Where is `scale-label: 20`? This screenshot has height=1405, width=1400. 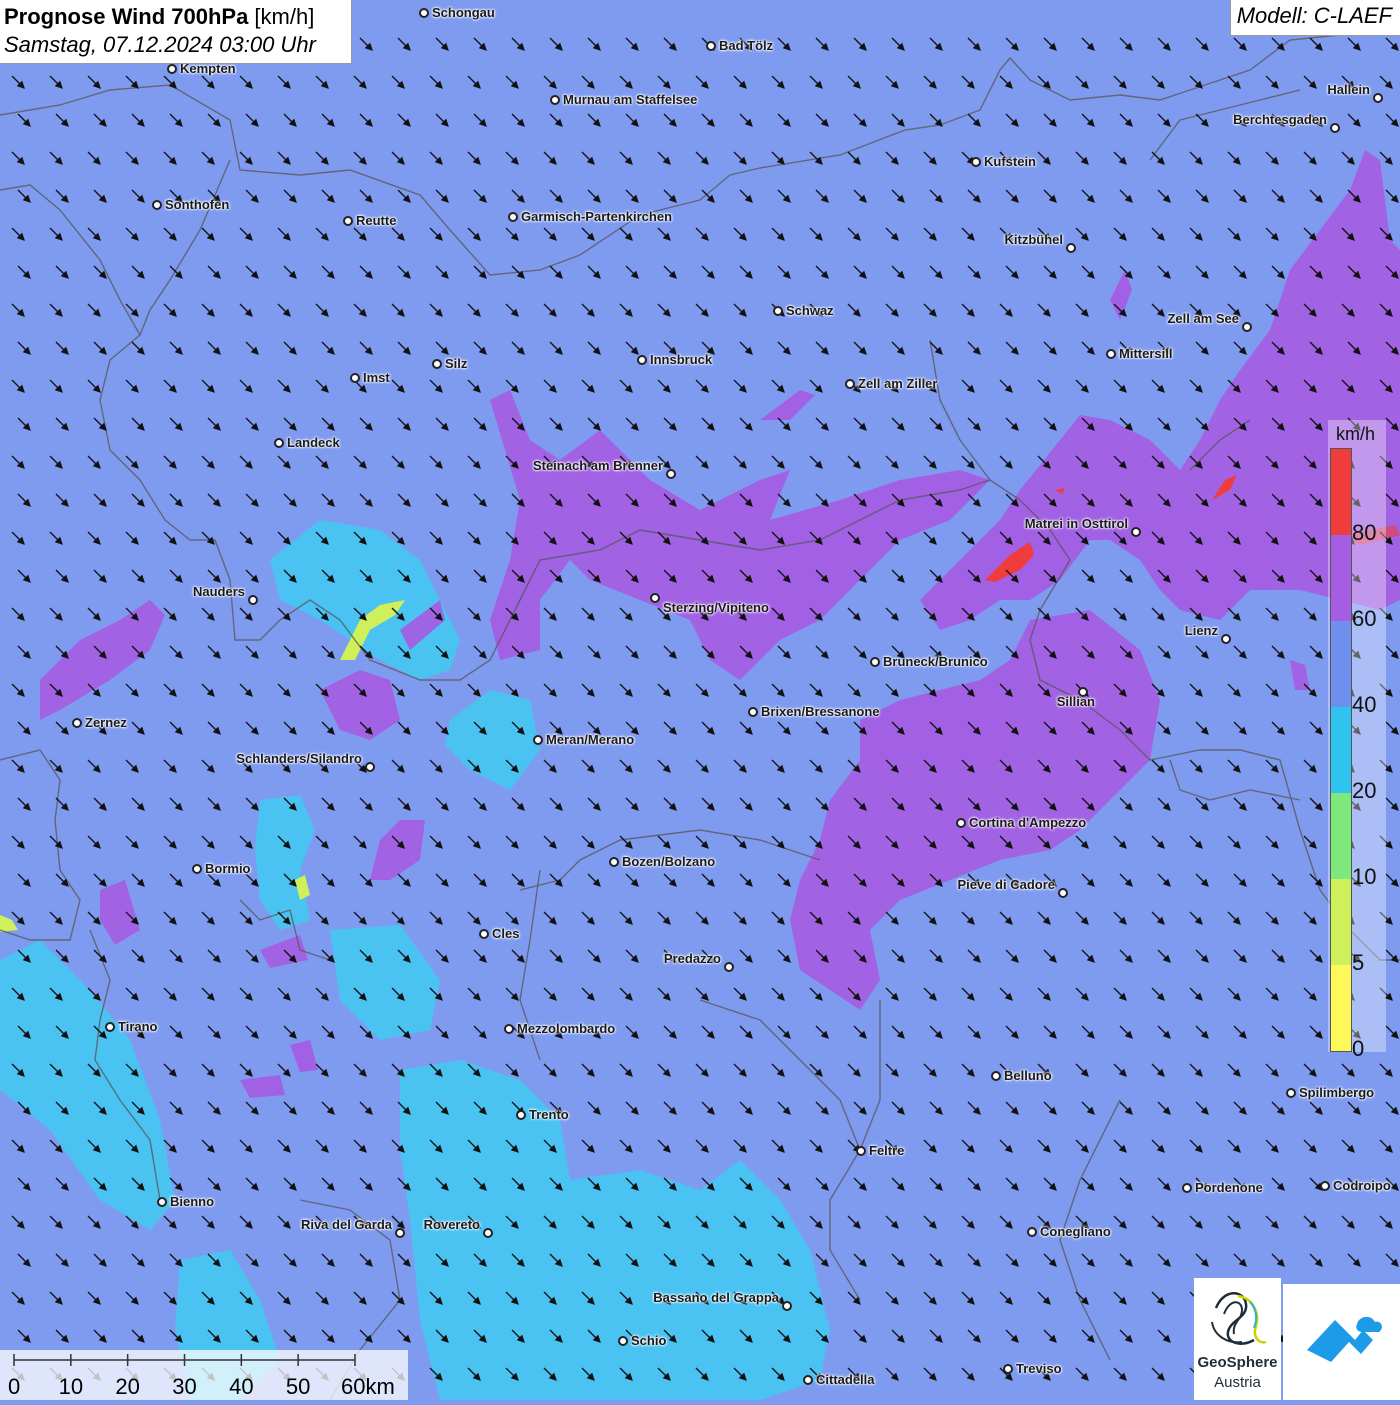 scale-label: 20 is located at coordinates (127, 1386).